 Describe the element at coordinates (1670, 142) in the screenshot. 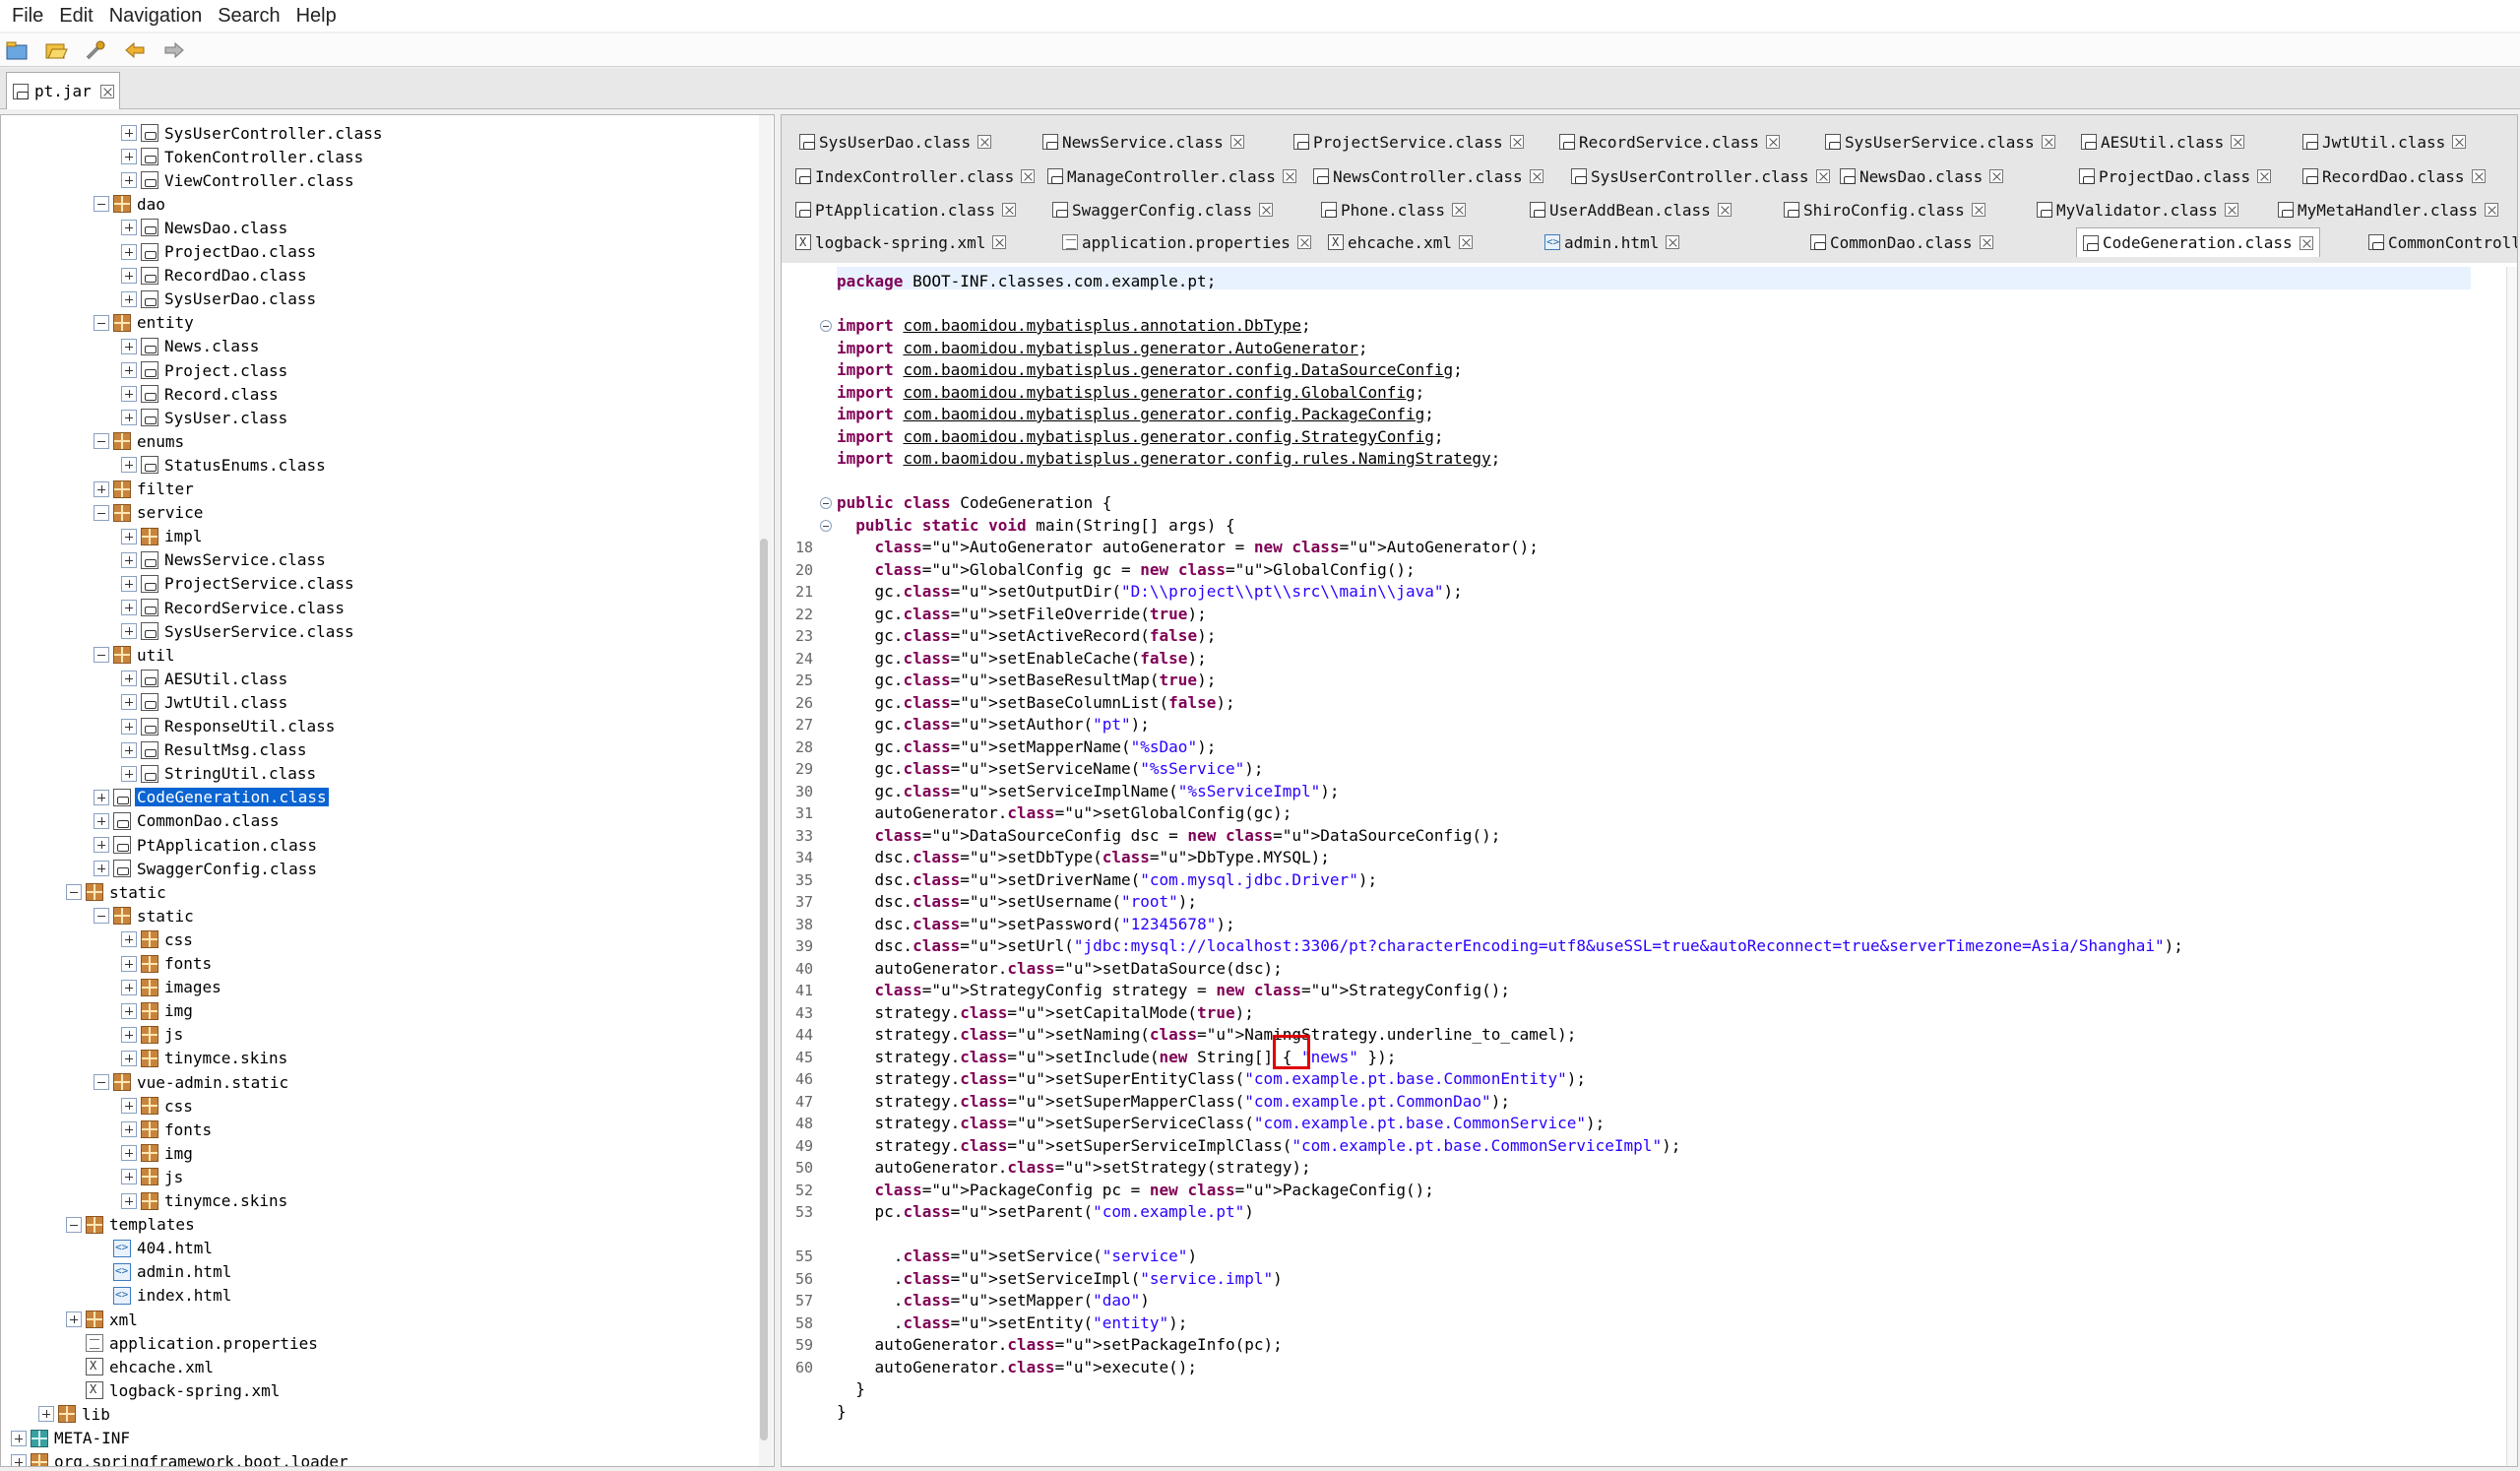

I see `editor-tab: RecordService.class` at that location.